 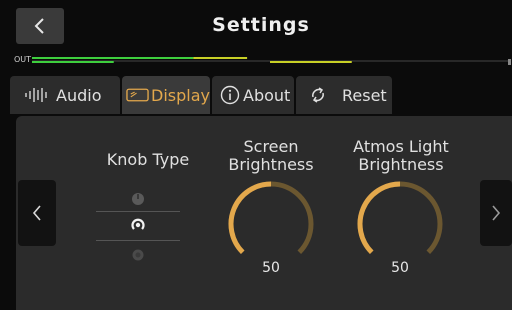 What do you see at coordinates (220, 58) in the screenshot?
I see `meter-level-bar-1-tail` at bounding box center [220, 58].